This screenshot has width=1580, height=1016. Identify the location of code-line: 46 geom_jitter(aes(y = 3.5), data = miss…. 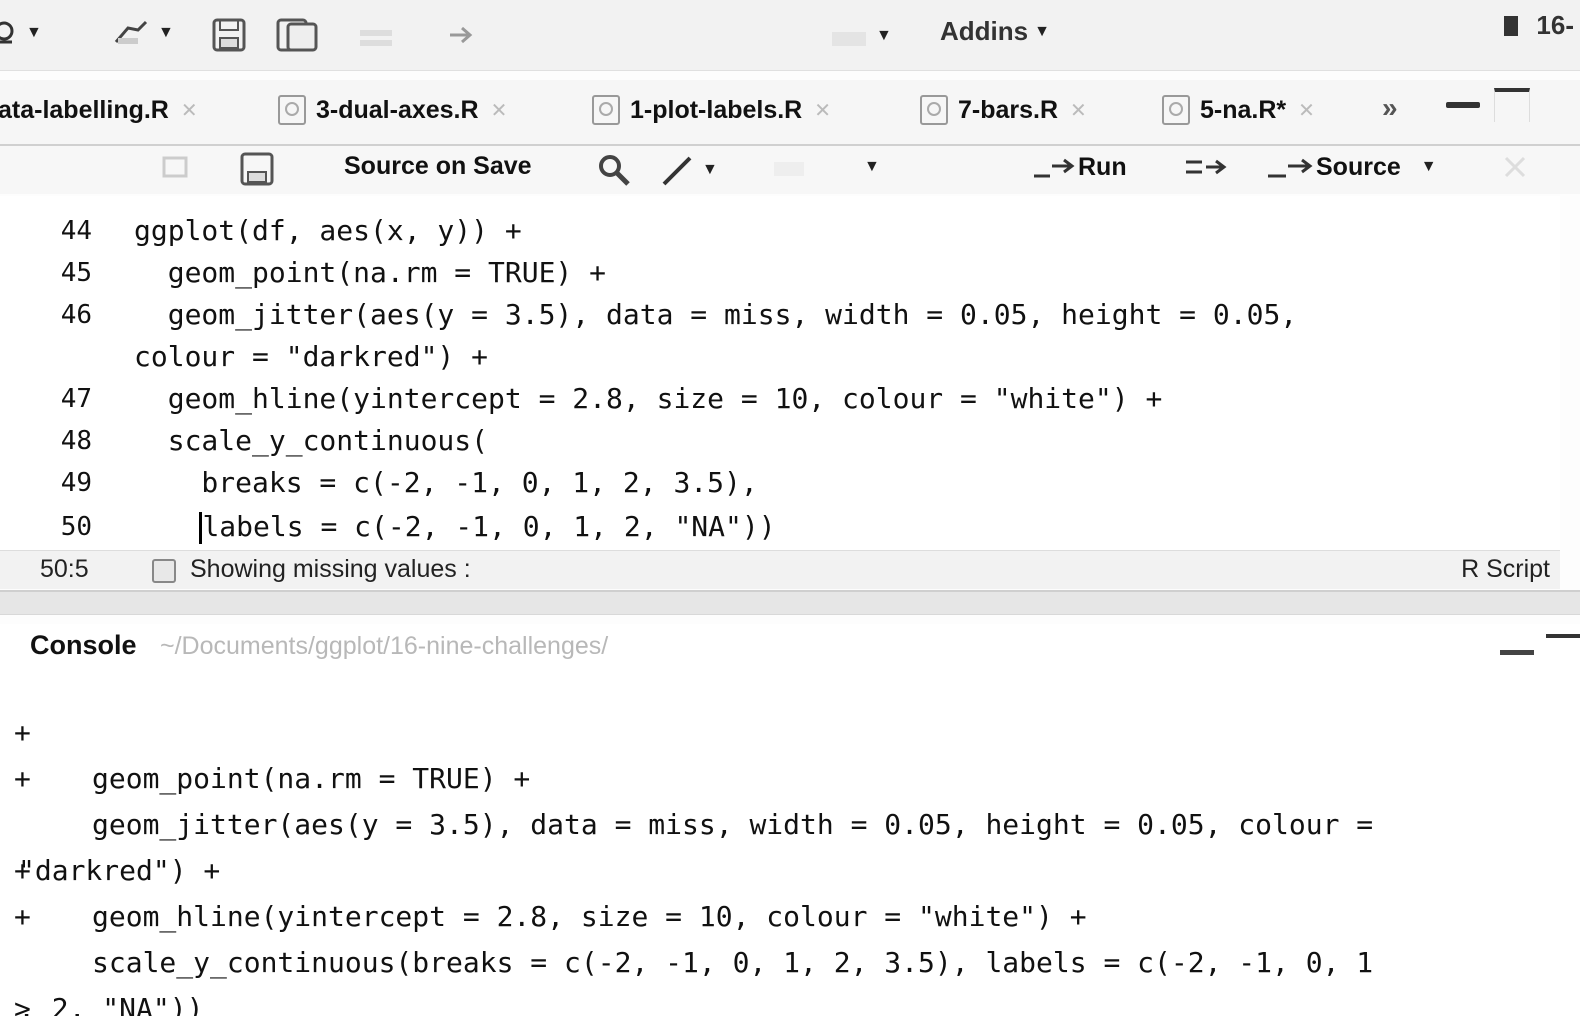
(780, 315).